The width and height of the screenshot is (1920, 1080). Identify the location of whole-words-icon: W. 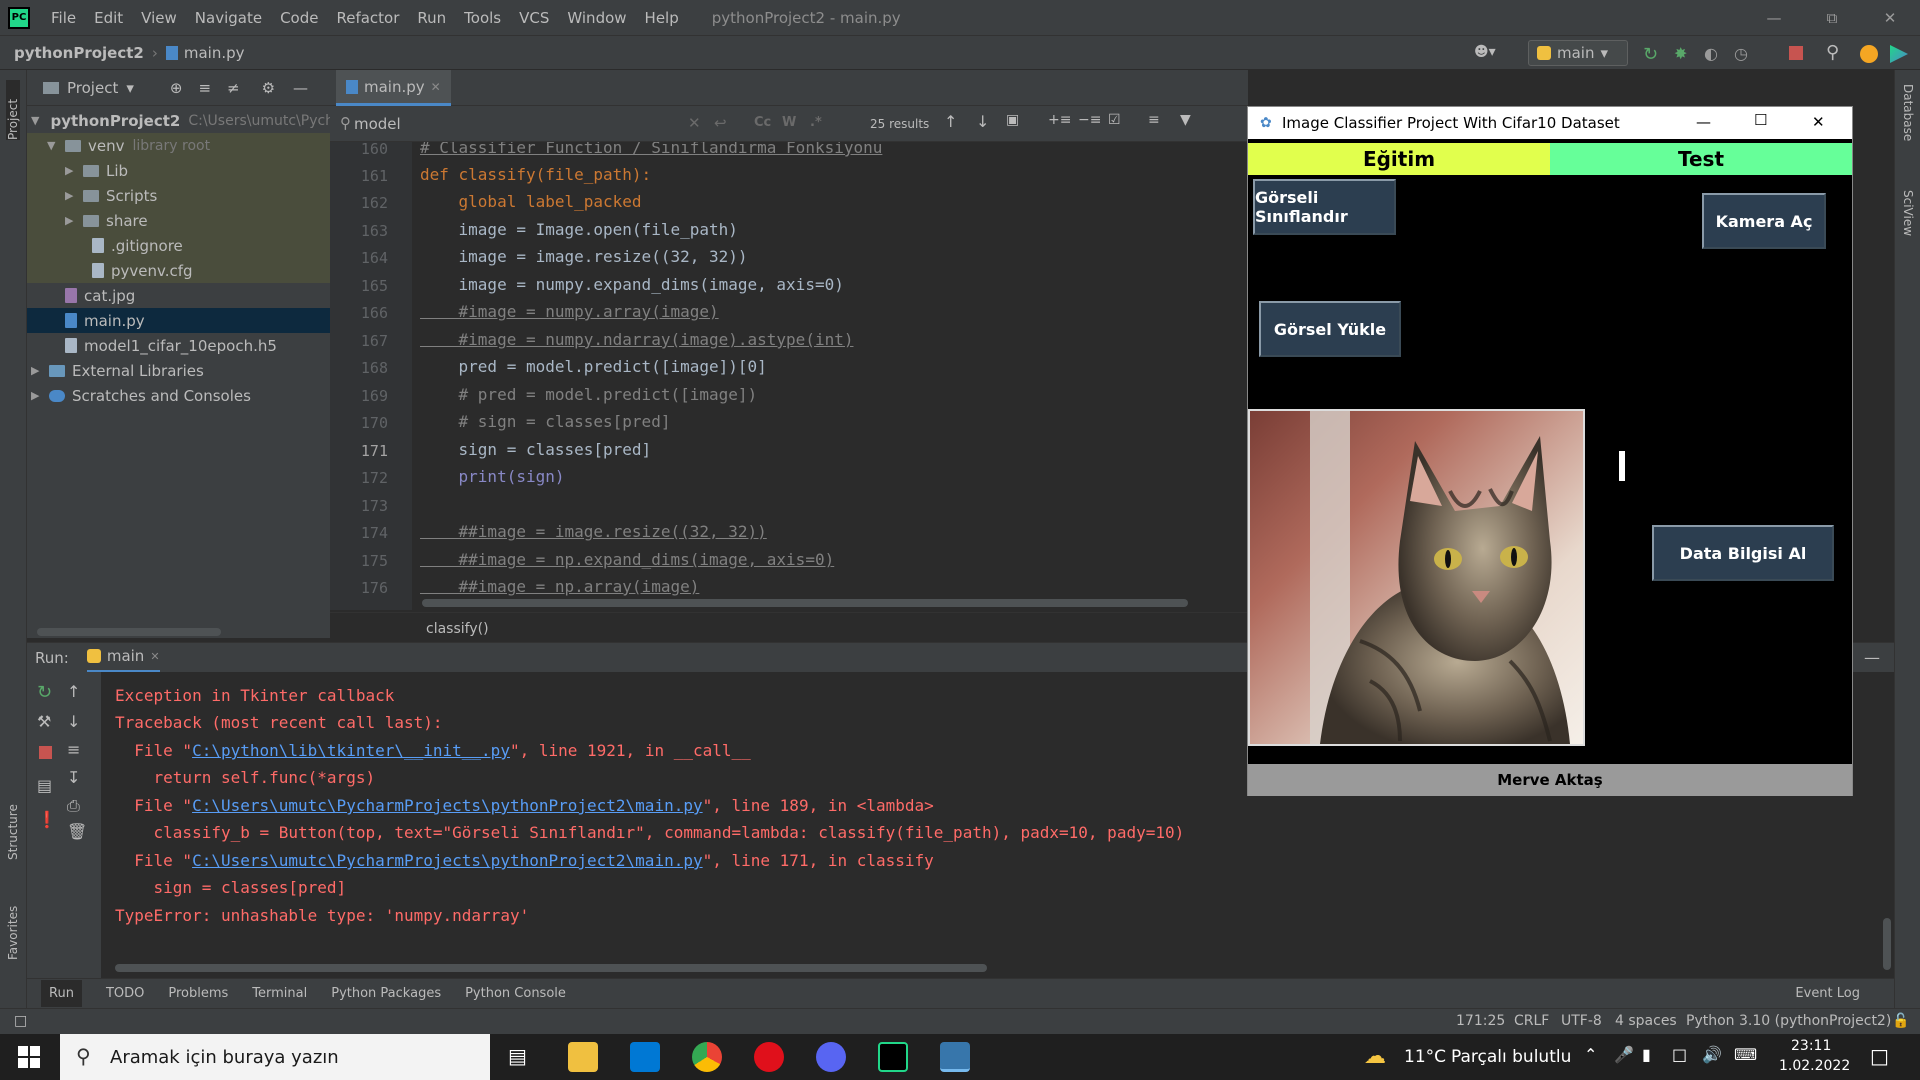
(789, 122).